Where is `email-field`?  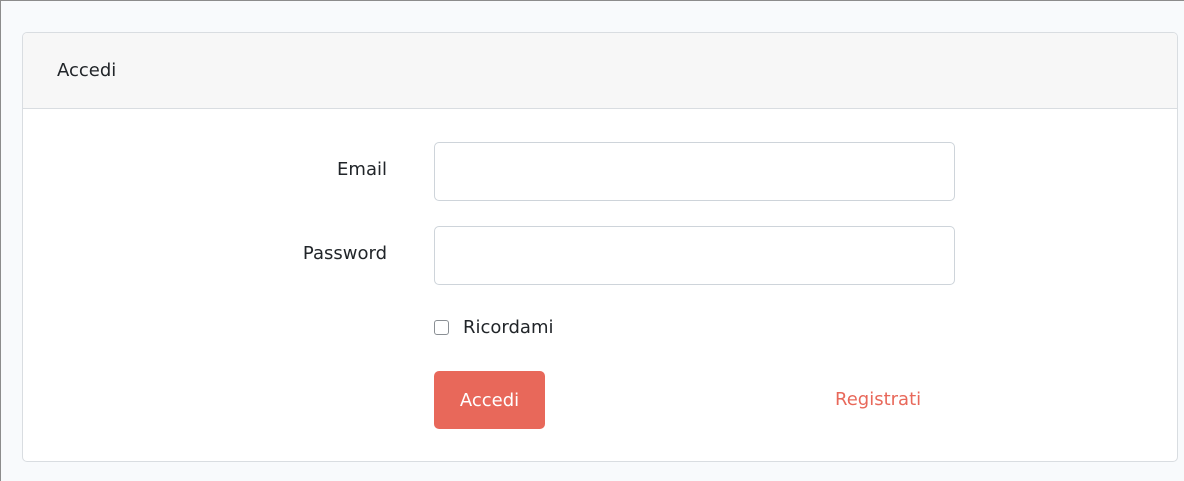
email-field is located at coordinates (694, 171).